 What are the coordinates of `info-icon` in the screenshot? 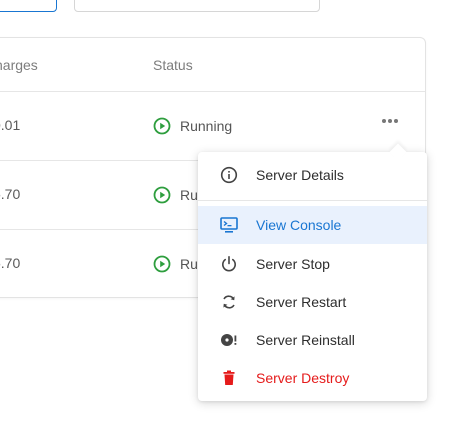 It's located at (229, 175).